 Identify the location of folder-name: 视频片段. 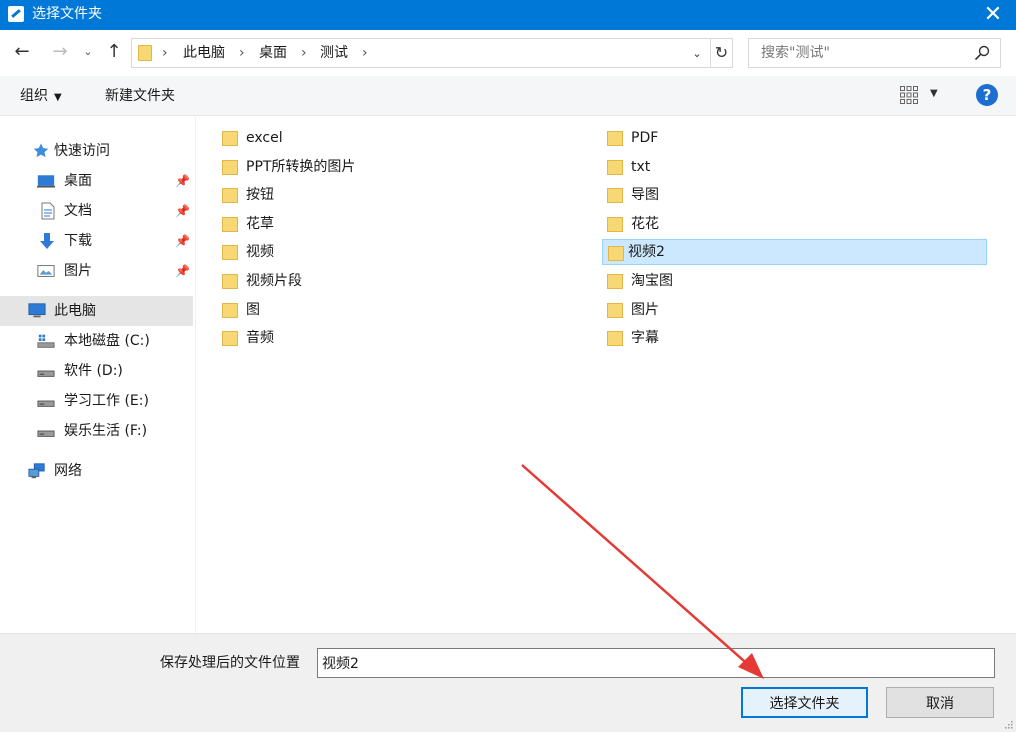
(274, 281).